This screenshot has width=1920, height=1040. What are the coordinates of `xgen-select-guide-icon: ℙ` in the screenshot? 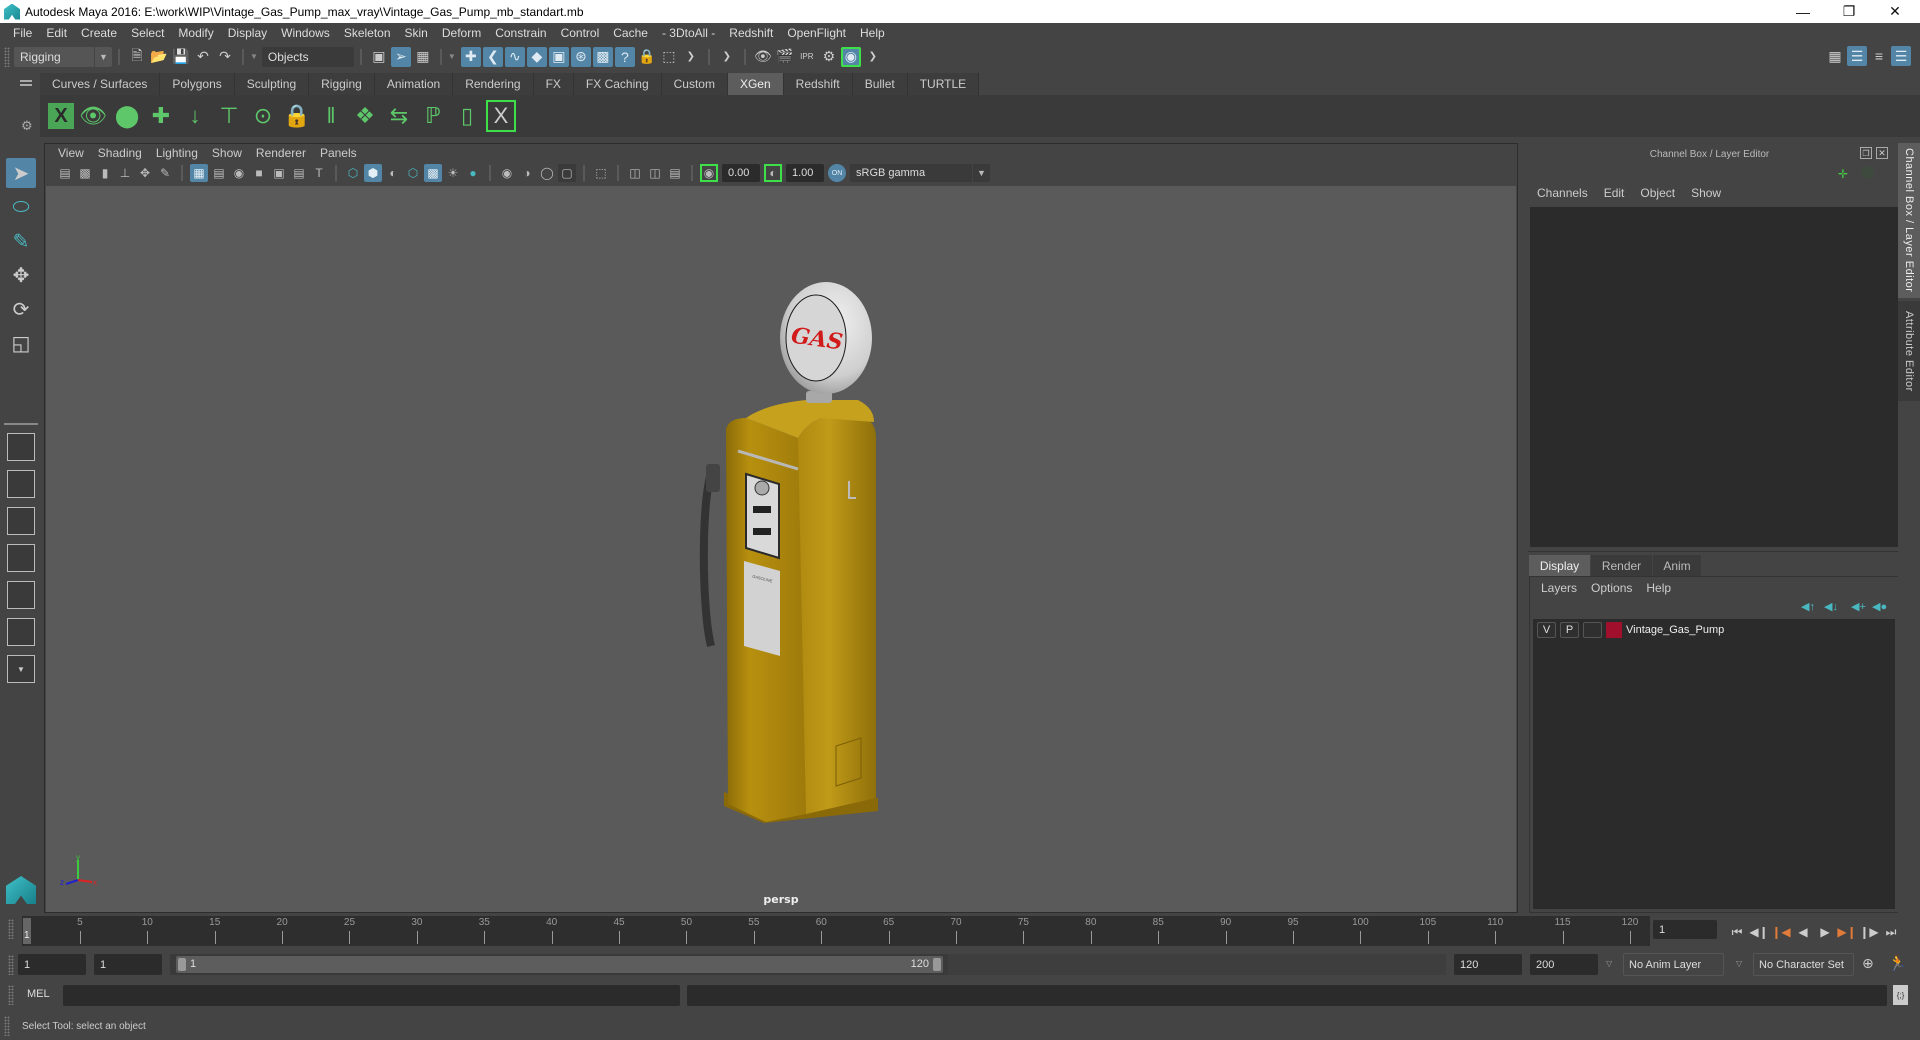 It's located at (433, 116).